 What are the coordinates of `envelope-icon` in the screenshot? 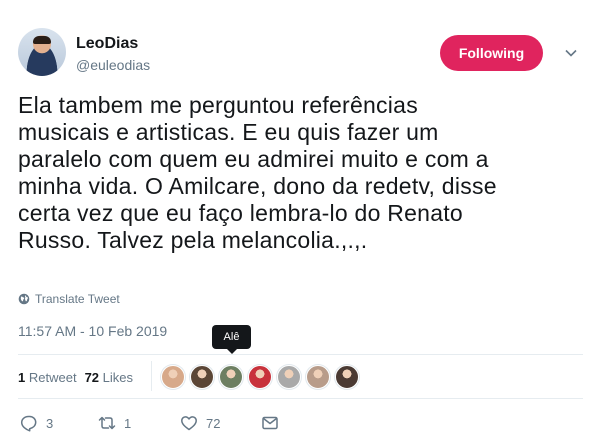 It's located at (270, 423).